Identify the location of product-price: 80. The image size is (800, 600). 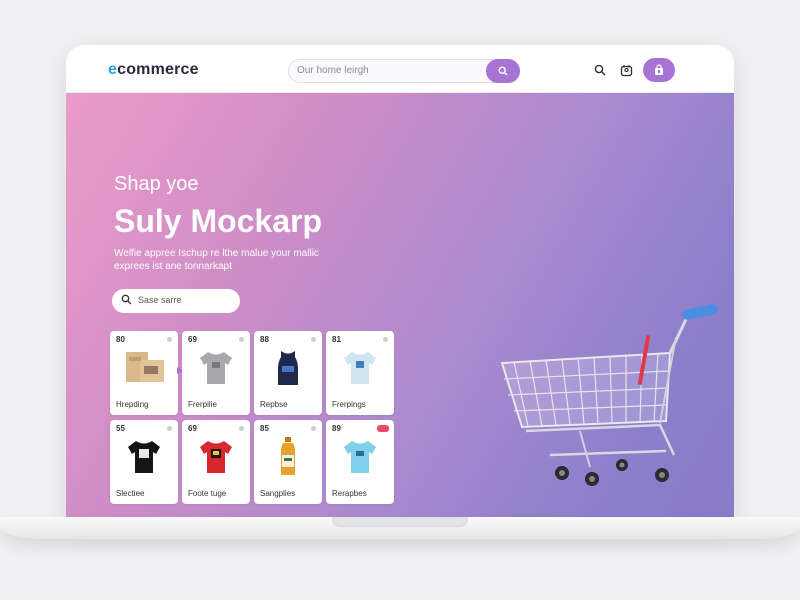
(120, 339).